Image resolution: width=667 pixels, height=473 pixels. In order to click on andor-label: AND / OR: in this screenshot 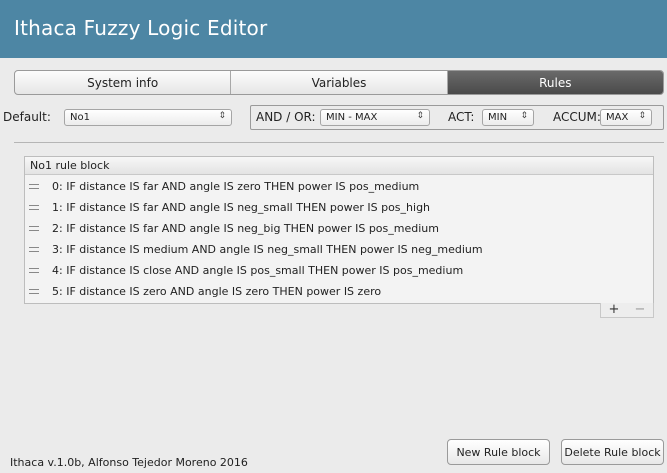, I will do `click(286, 117)`.